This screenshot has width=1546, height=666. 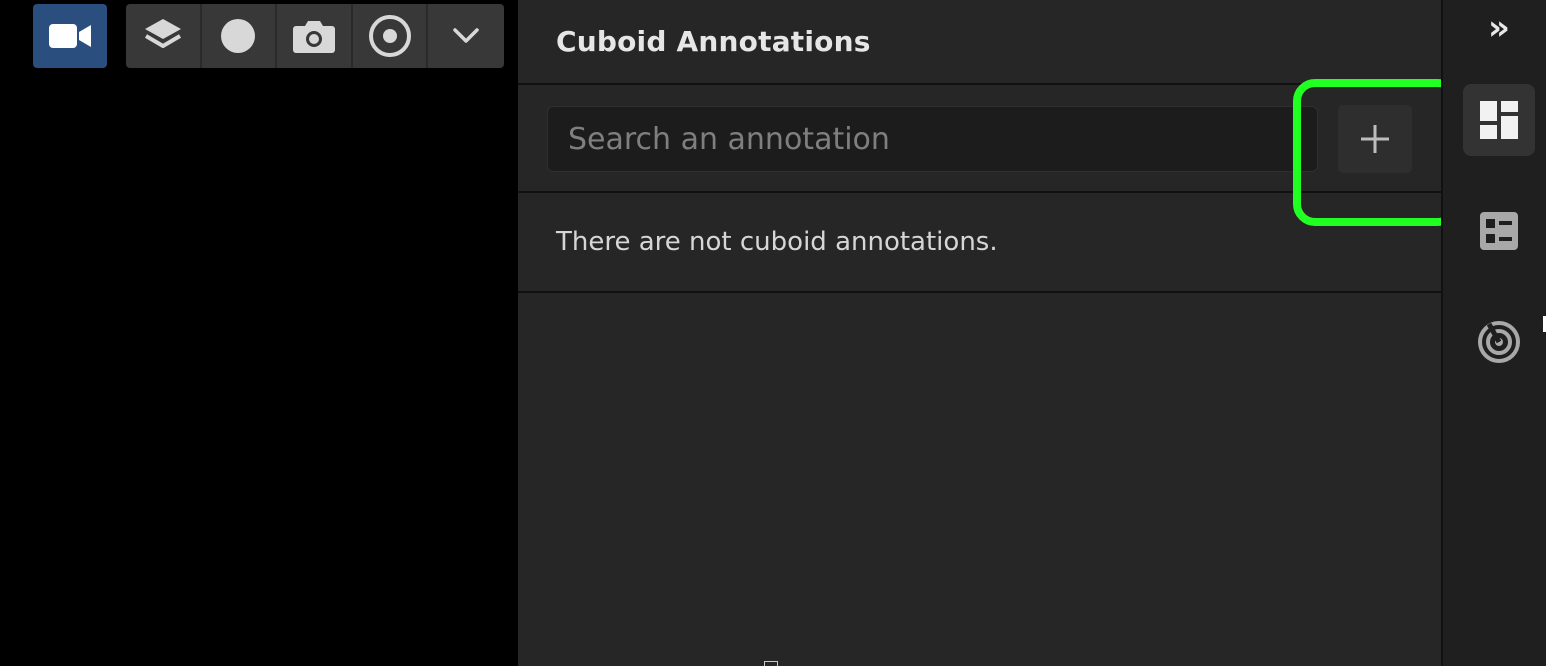 I want to click on video-camera-button, so click(x=70, y=36).